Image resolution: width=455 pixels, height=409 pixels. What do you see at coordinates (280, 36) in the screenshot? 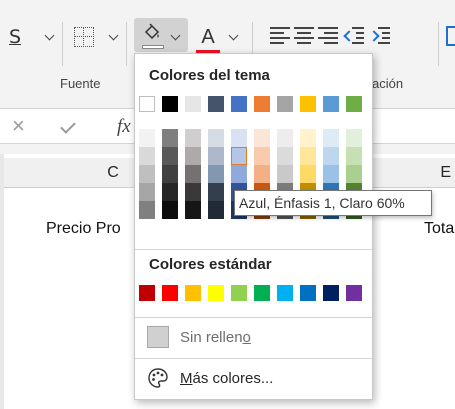
I see `align-left-icon` at bounding box center [280, 36].